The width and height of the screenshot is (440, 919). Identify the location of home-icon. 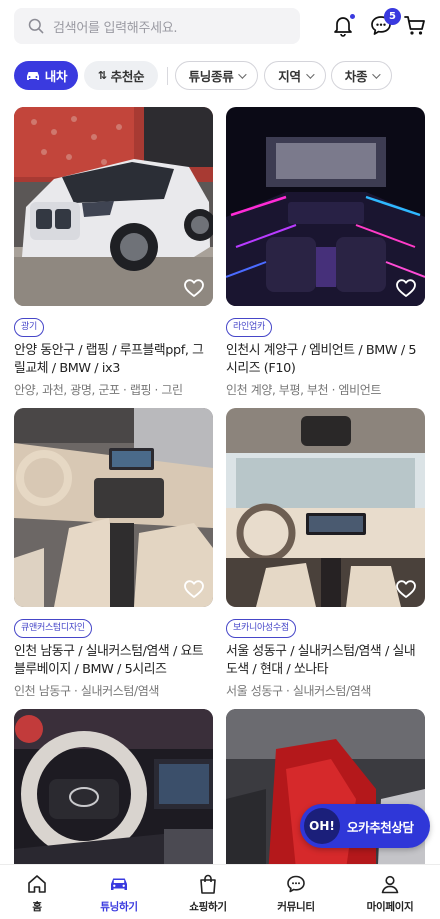
(37, 884).